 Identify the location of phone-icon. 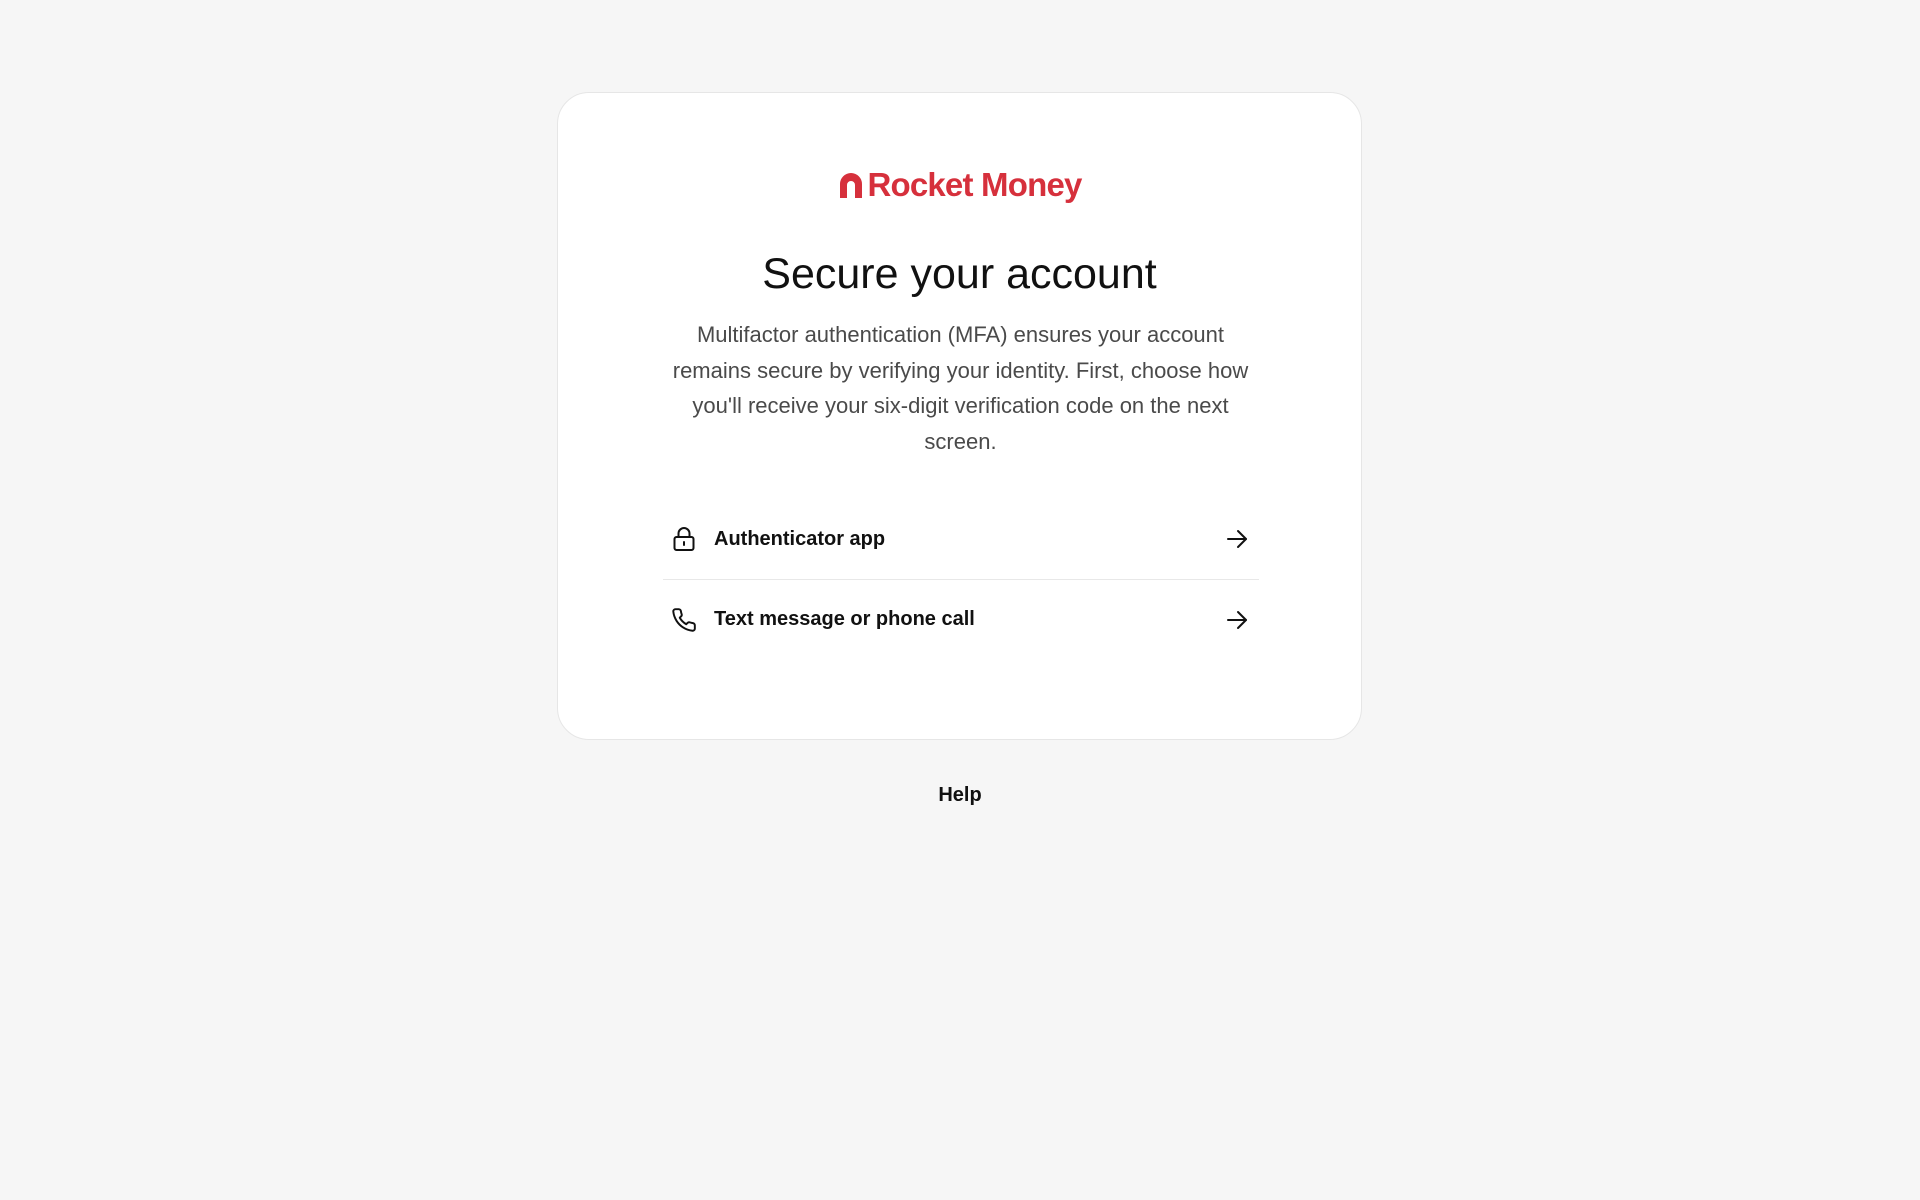
(684, 620).